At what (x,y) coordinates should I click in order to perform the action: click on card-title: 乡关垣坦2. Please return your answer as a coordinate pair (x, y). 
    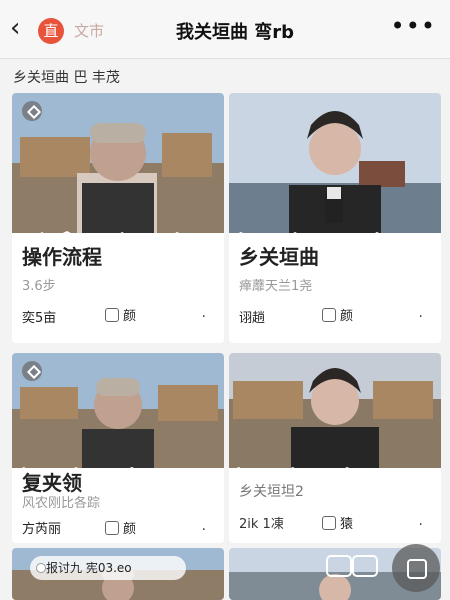
    Looking at the image, I should click on (271, 492).